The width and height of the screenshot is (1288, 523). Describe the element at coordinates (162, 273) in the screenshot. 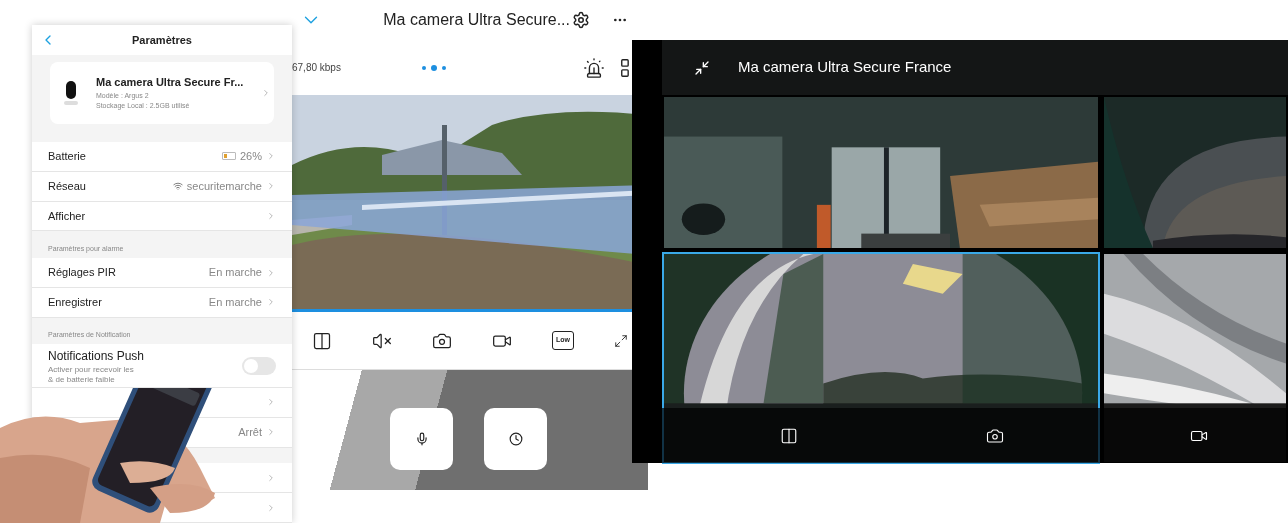

I see `settings-row: Réglages PIR En marche` at that location.